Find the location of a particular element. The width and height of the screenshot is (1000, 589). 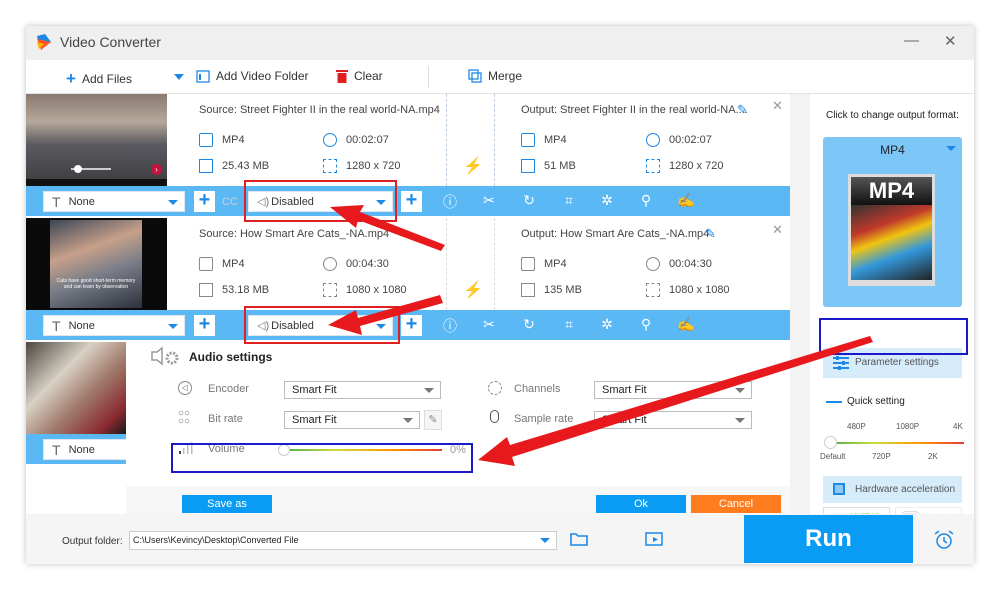

merge-icon is located at coordinates (475, 76).